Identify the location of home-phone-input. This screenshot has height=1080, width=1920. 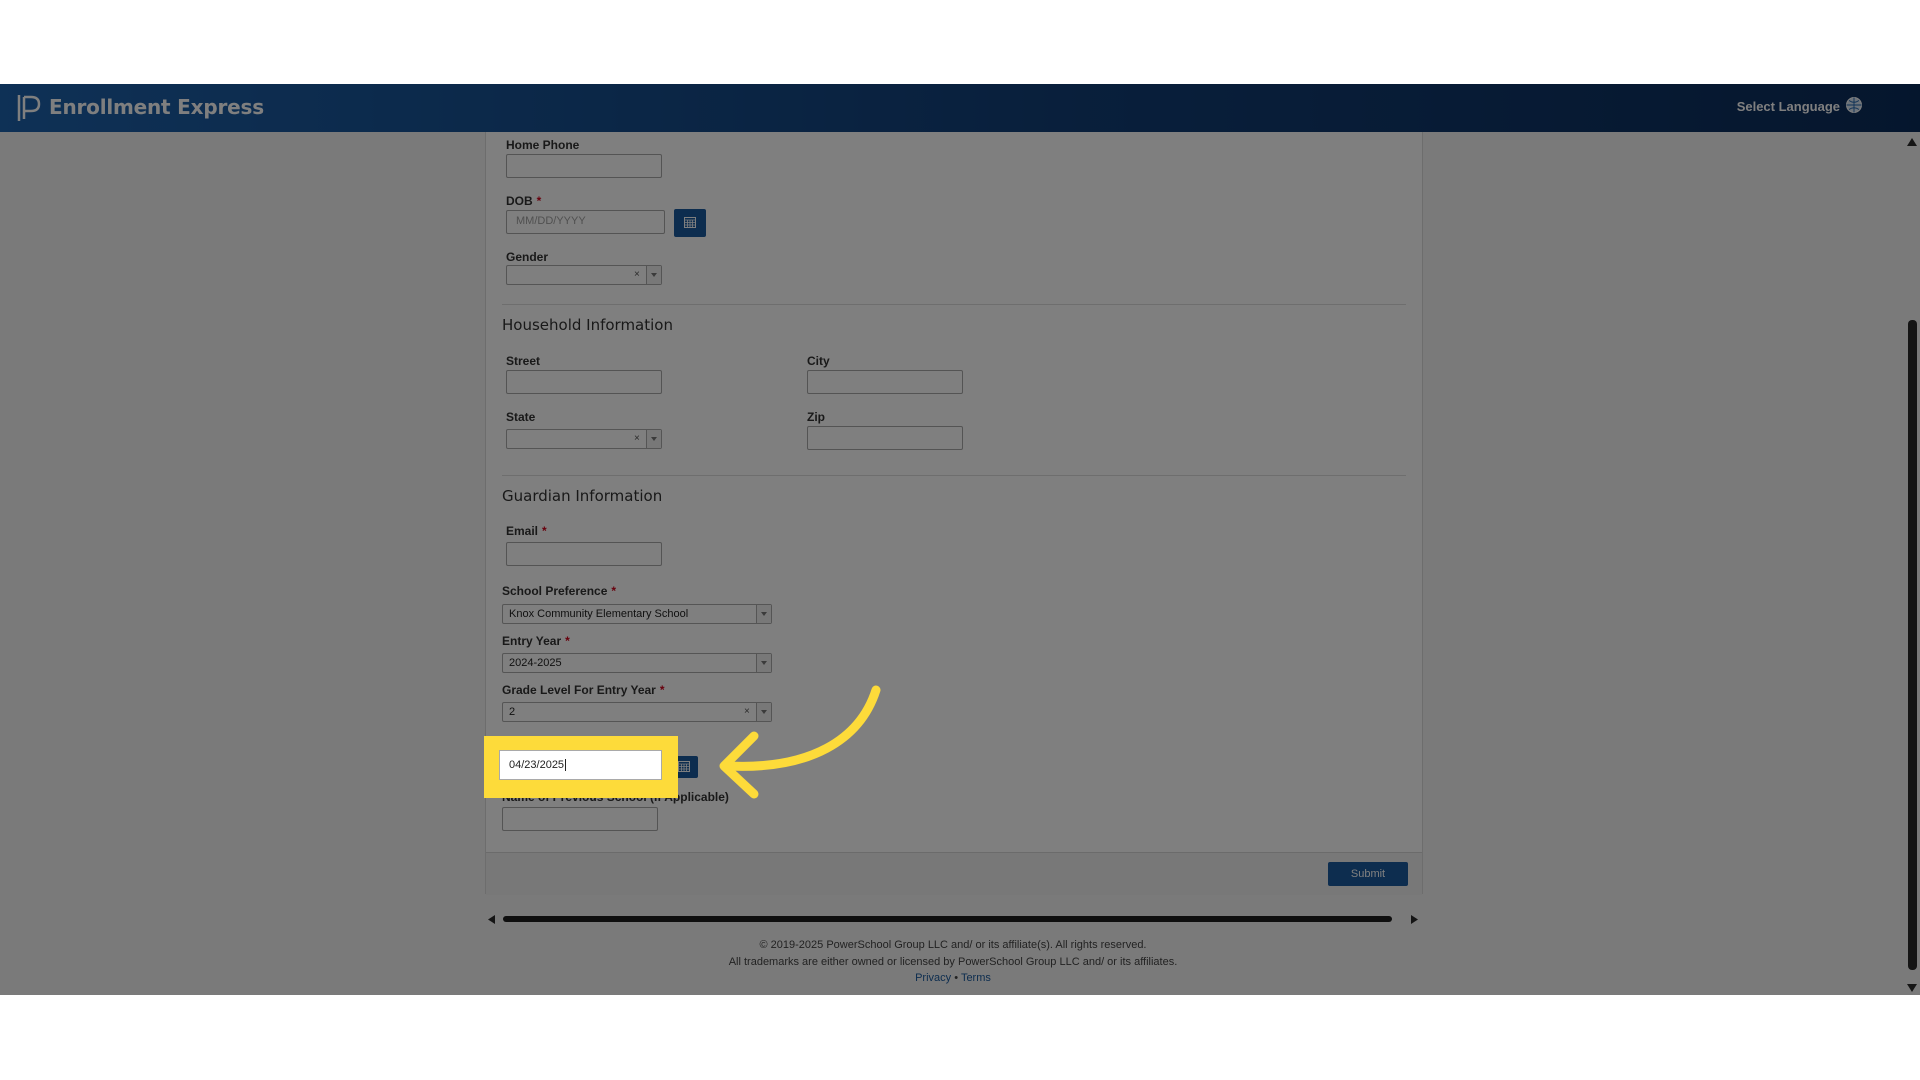
(584, 166).